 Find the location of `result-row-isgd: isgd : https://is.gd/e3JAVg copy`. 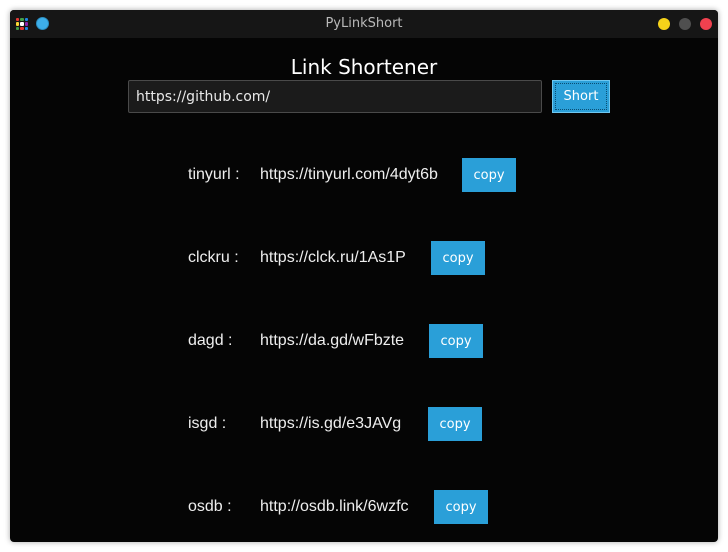

result-row-isgd: isgd : https://is.gd/e3JAVg copy is located at coordinates (364, 424).